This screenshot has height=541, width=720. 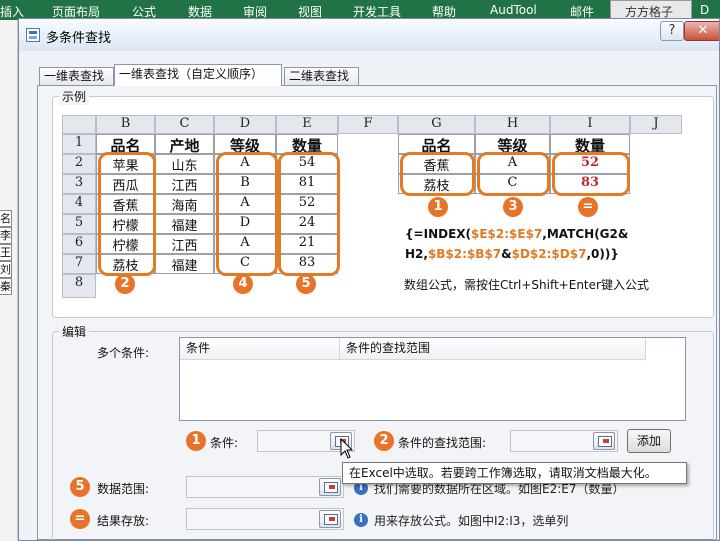 What do you see at coordinates (6, 252) in the screenshot?
I see `edge-cell: 王` at bounding box center [6, 252].